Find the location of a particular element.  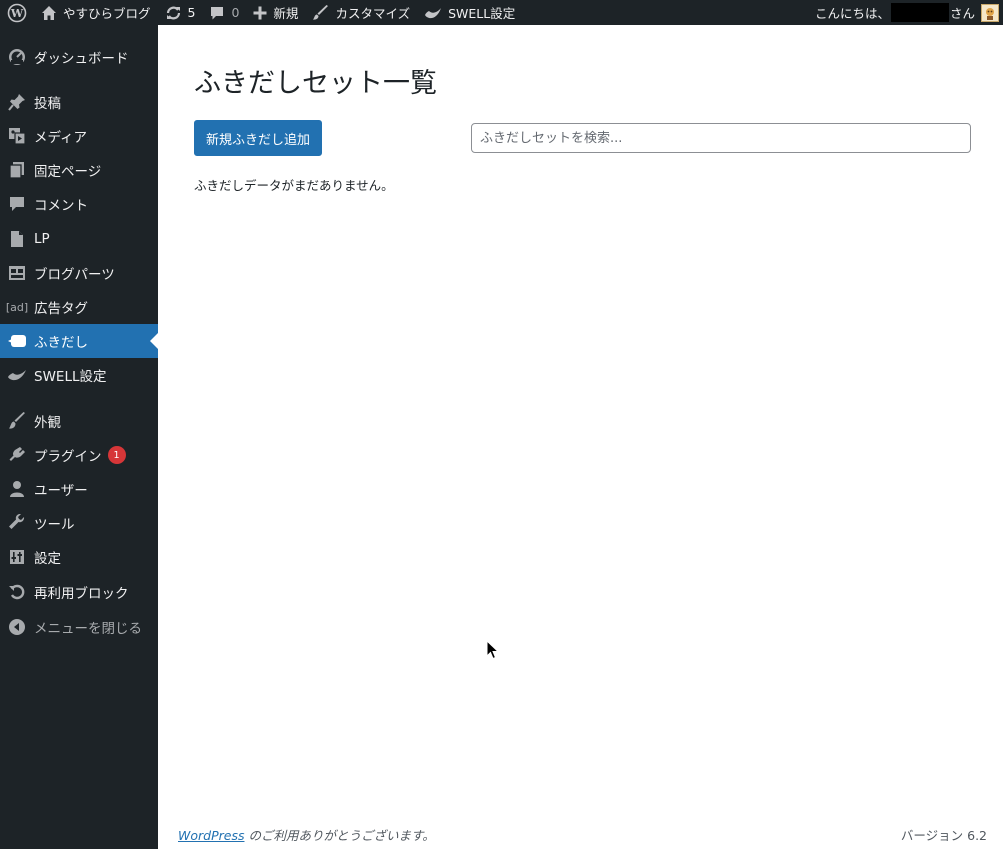

dashboard-icon is located at coordinates (17, 57).